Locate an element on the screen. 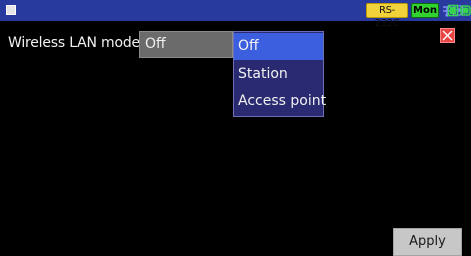  rs232c-badge: RS-232C is located at coordinates (387, 16).